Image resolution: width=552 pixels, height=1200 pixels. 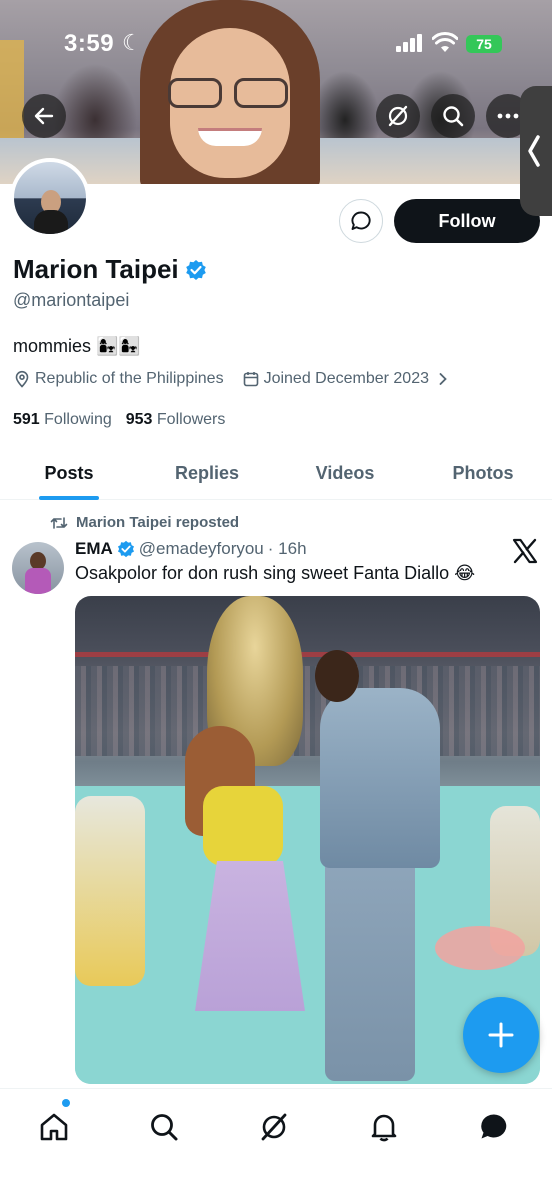 I want to click on calendar-icon, so click(x=250, y=379).